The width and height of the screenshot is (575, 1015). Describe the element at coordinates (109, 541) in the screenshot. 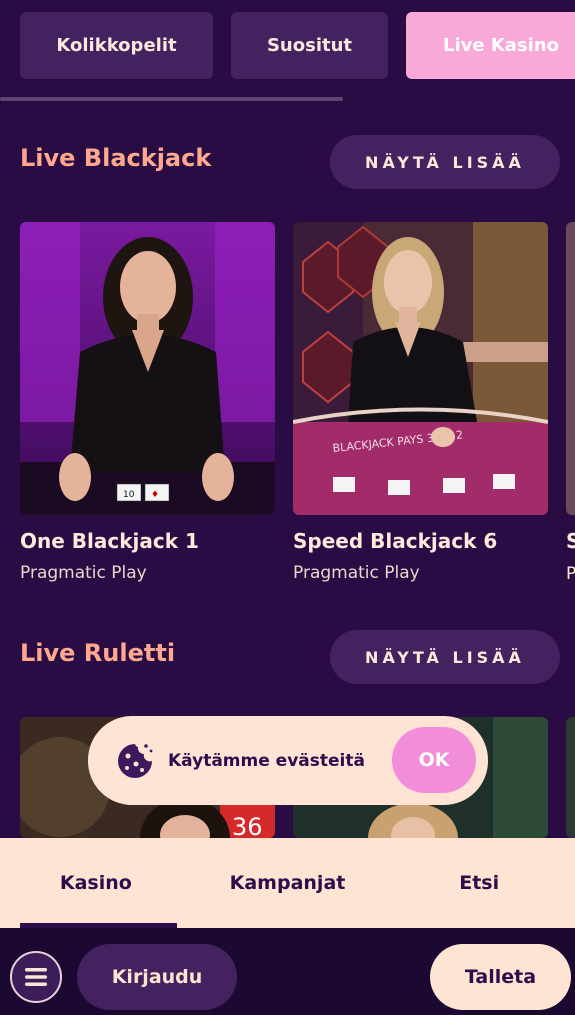

I see `game-title: One Blackjack 1` at that location.